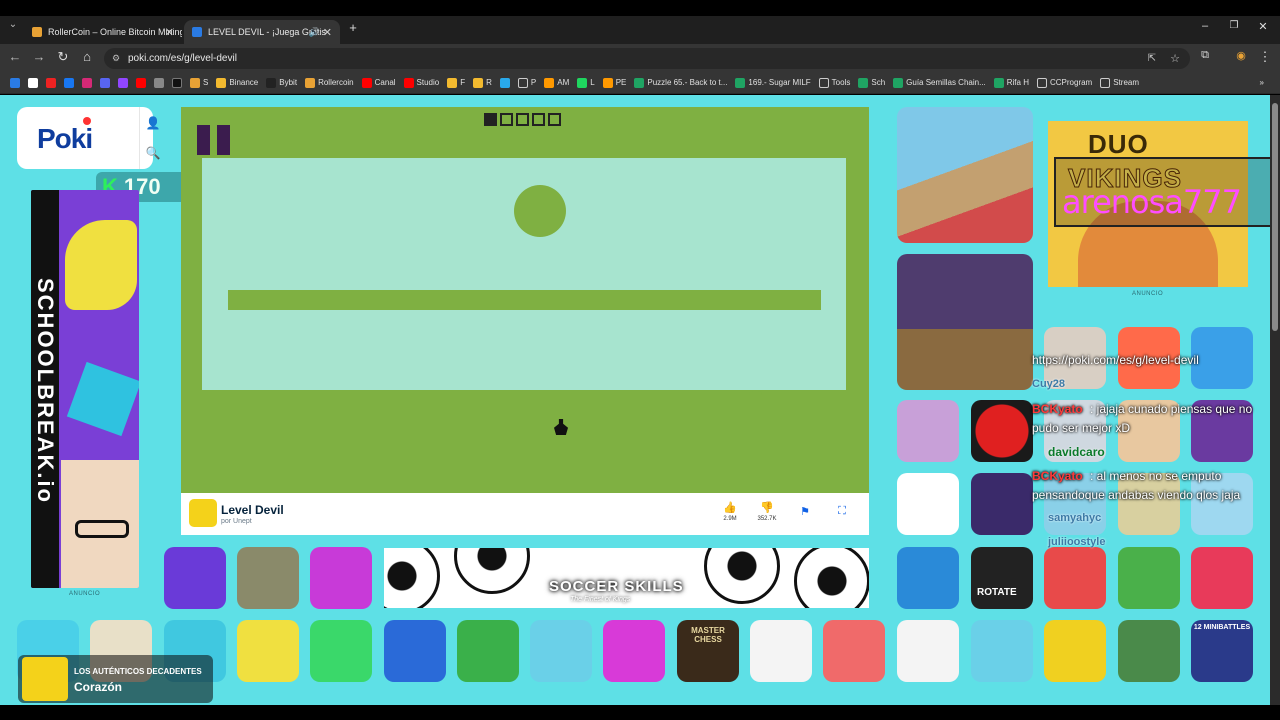  What do you see at coordinates (199, 83) in the screenshot?
I see `bookmark-item: S` at bounding box center [199, 83].